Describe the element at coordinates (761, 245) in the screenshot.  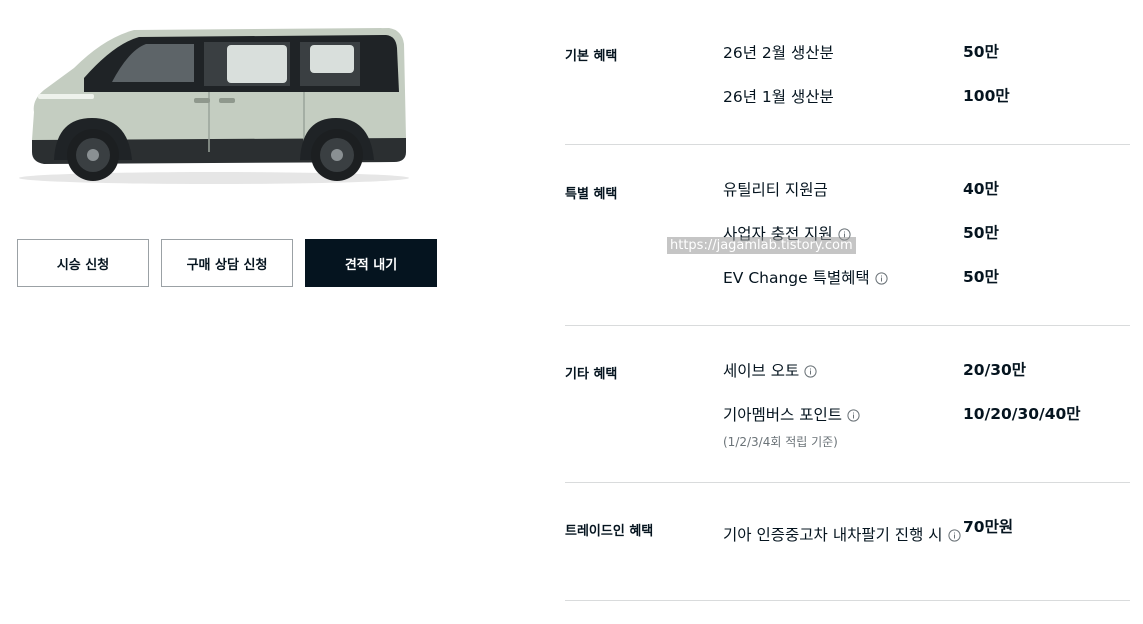
I see `watermark: https://jagamlab.tistory.com` at that location.